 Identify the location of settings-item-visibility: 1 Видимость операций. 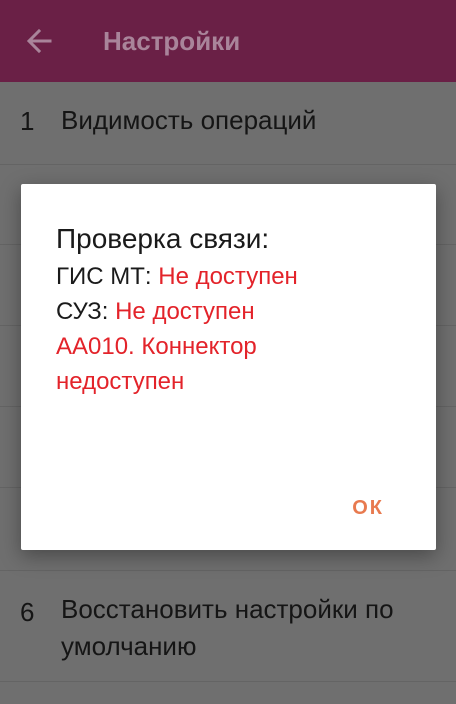
(228, 123).